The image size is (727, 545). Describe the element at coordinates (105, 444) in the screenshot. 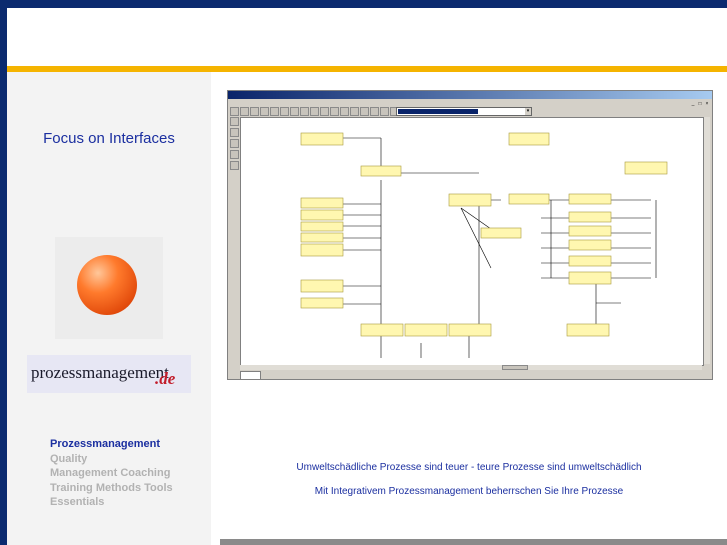

I see `nav-link-prozessmanagement: Prozessmanagement` at that location.